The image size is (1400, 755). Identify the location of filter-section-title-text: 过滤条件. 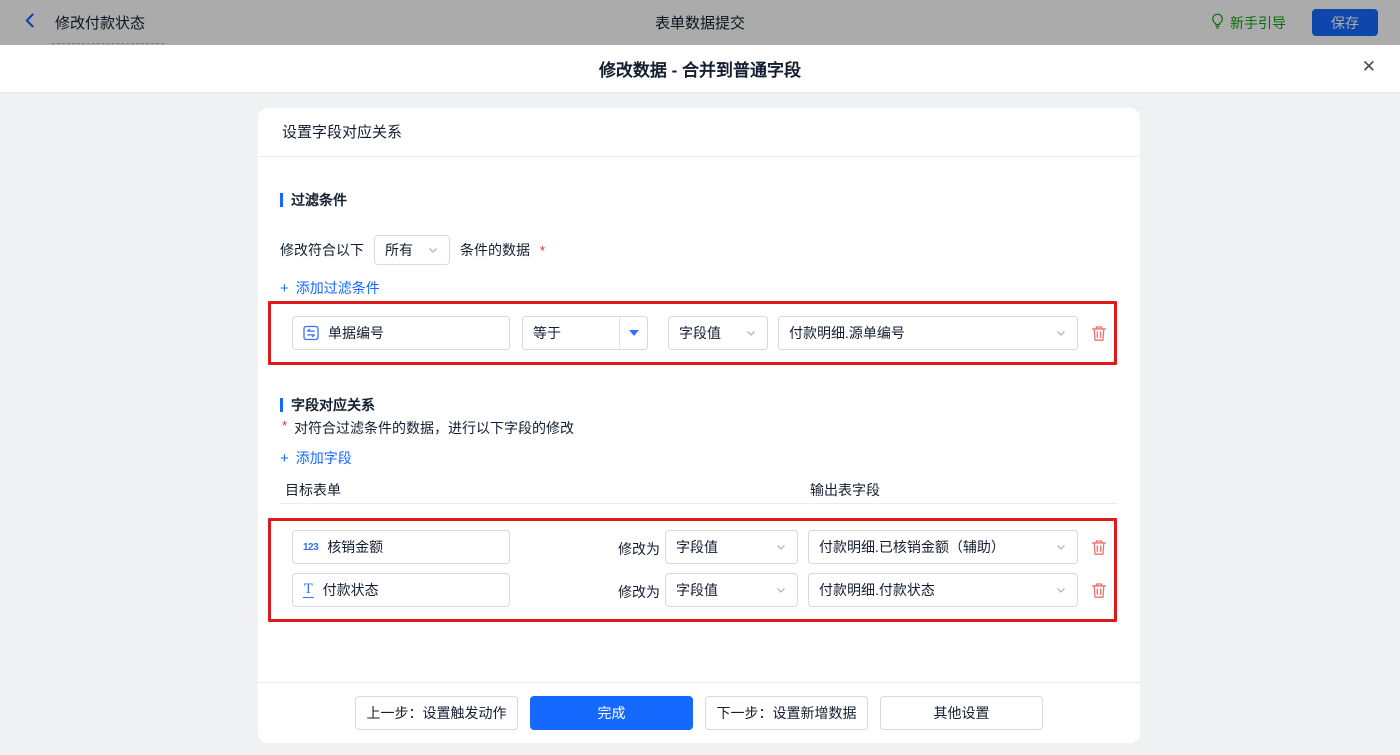
(319, 200).